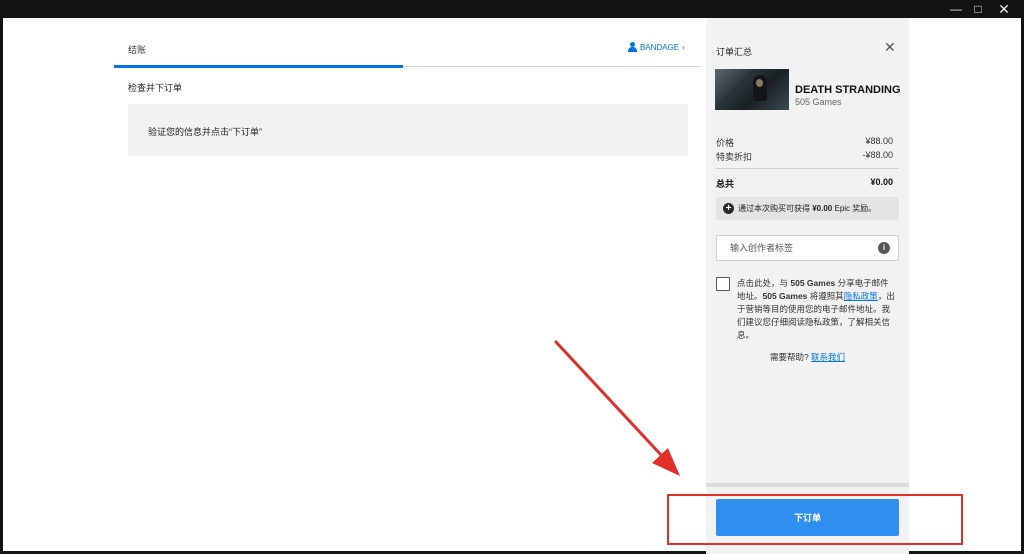 This screenshot has width=1024, height=554. I want to click on panel-footer-divider, so click(807, 485).